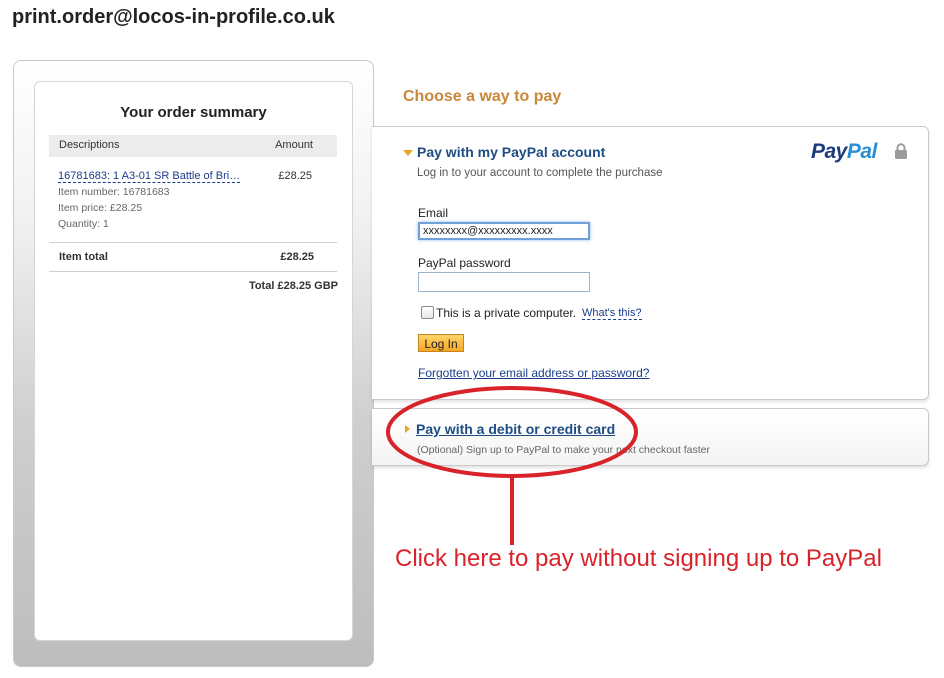 The height and width of the screenshot is (678, 944). Describe the element at coordinates (504, 282) in the screenshot. I see `password-field` at that location.